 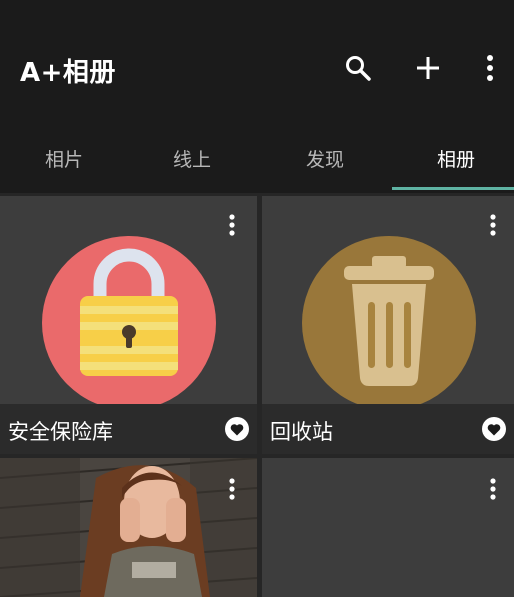 What do you see at coordinates (257, 160) in the screenshot?
I see `tab-bar: 相片 线上 发现 相册` at bounding box center [257, 160].